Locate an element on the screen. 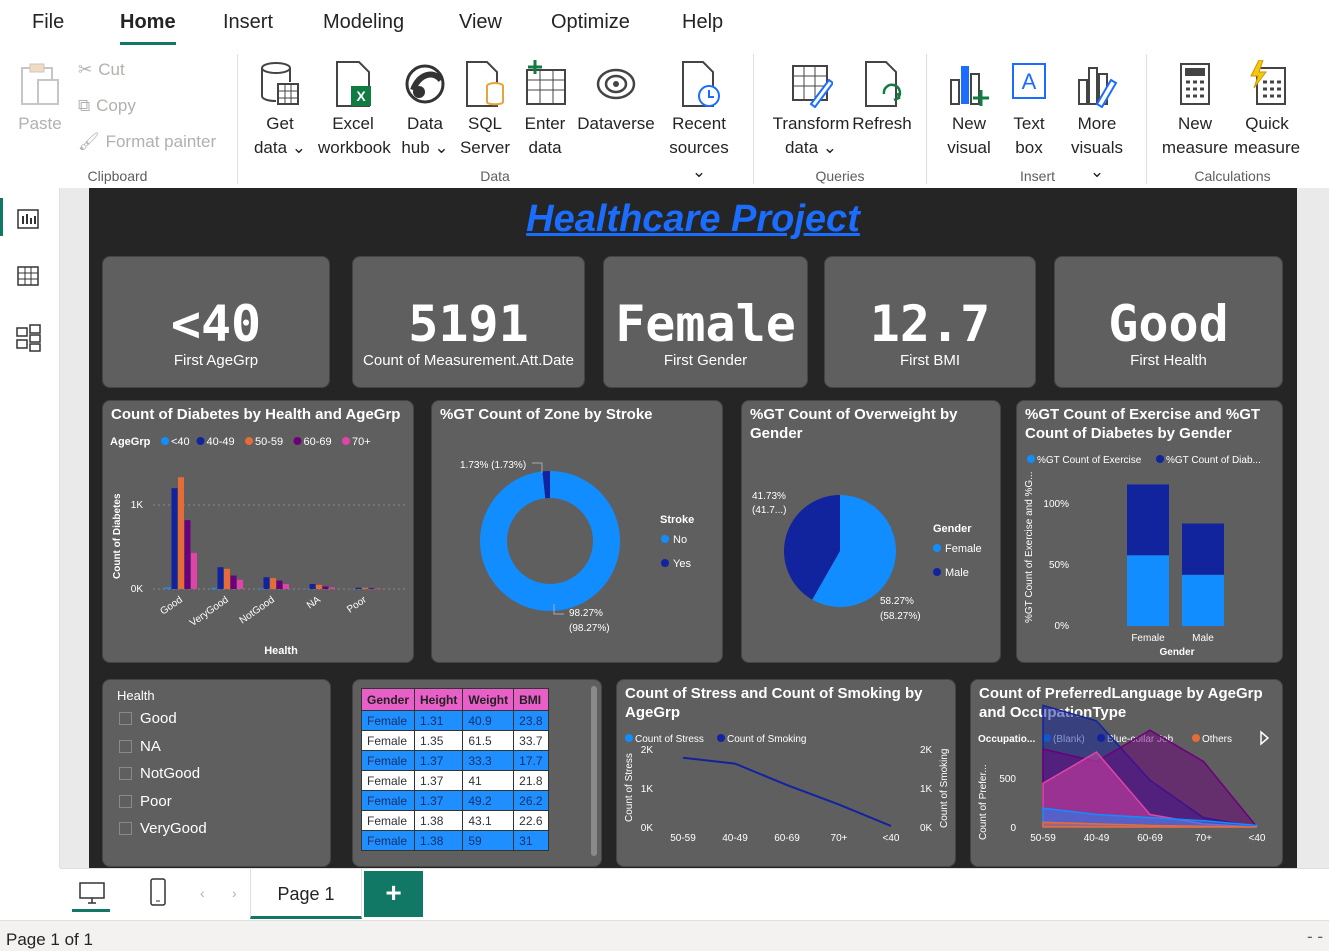  scroll-left-icon: ‹ is located at coordinates (202, 893).